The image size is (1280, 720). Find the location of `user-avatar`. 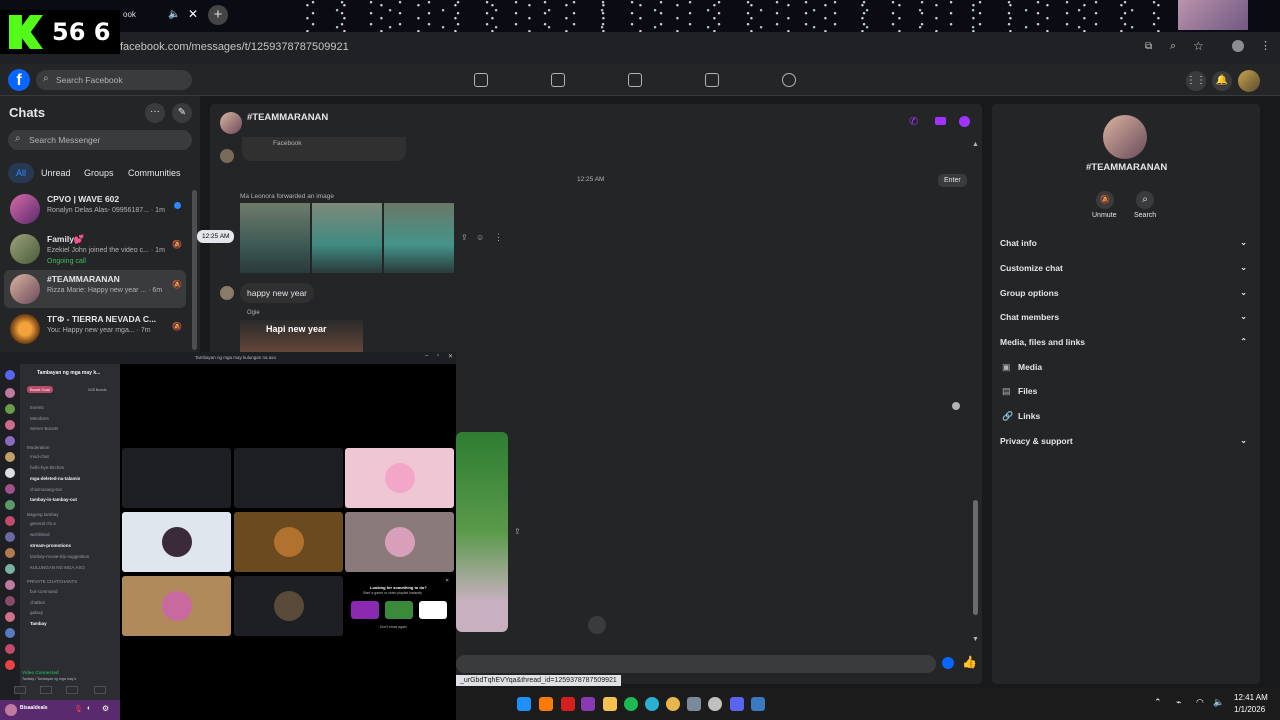

user-avatar is located at coordinates (11, 710).